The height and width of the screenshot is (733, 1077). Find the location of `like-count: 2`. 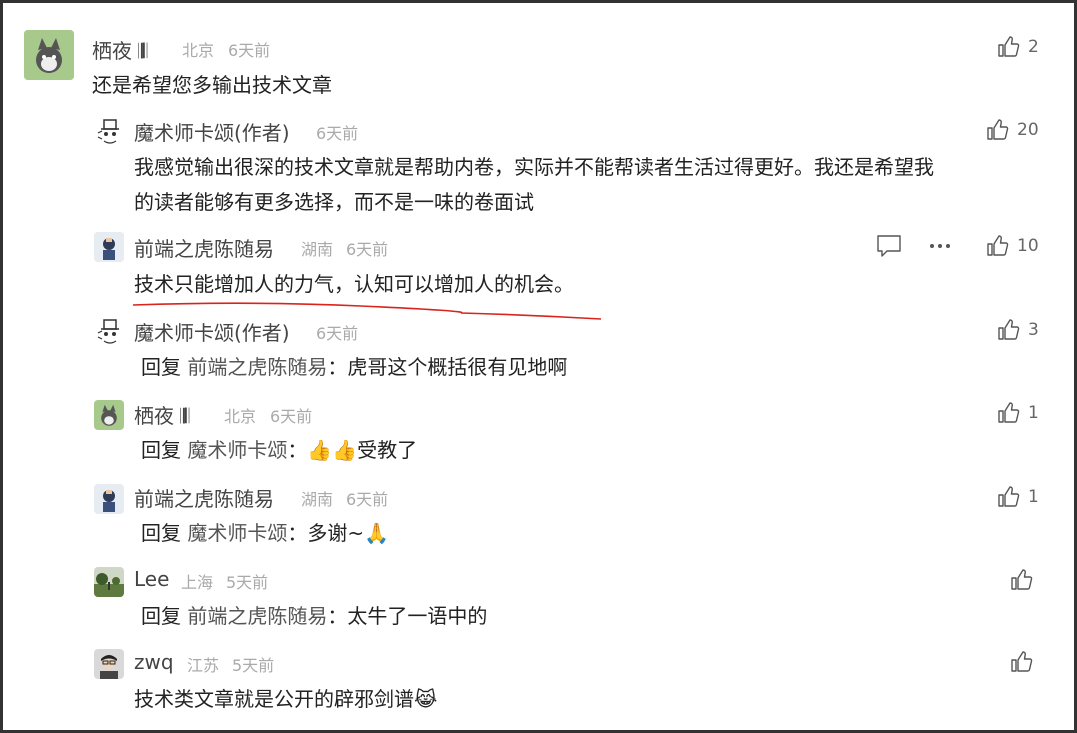

like-count: 2 is located at coordinates (1033, 47).